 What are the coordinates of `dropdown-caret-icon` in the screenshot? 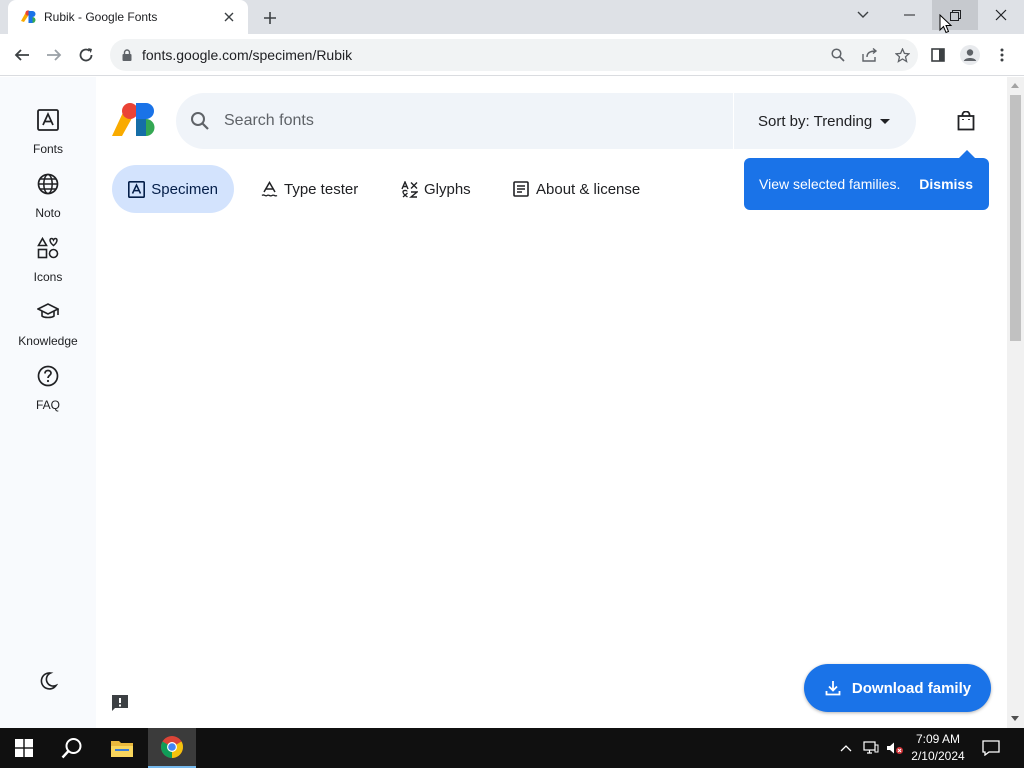 It's located at (885, 121).